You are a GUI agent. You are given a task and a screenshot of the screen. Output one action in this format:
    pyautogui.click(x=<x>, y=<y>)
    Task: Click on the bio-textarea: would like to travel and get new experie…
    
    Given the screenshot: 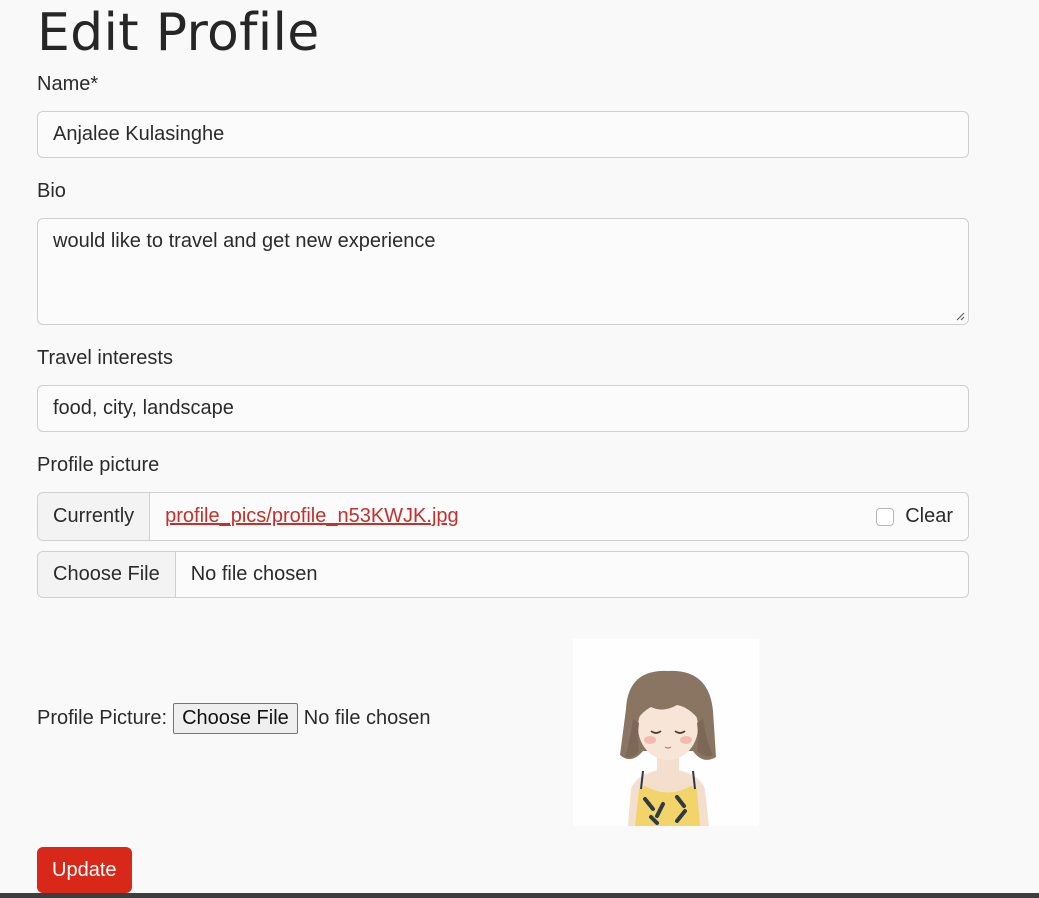 What is the action you would take?
    pyautogui.click(x=503, y=271)
    